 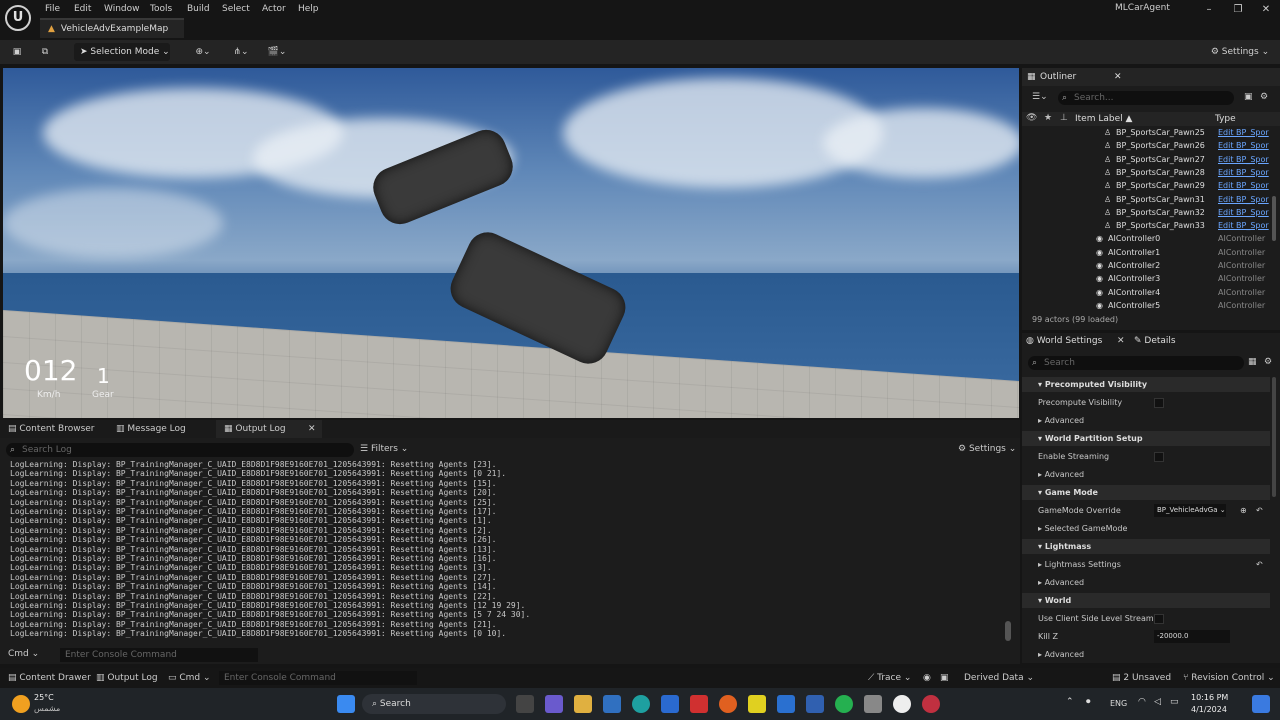 I want to click on list-item: ♙ BP_SportsCar_Pawn26 Edit BP_Spor, so click(x=1151, y=145).